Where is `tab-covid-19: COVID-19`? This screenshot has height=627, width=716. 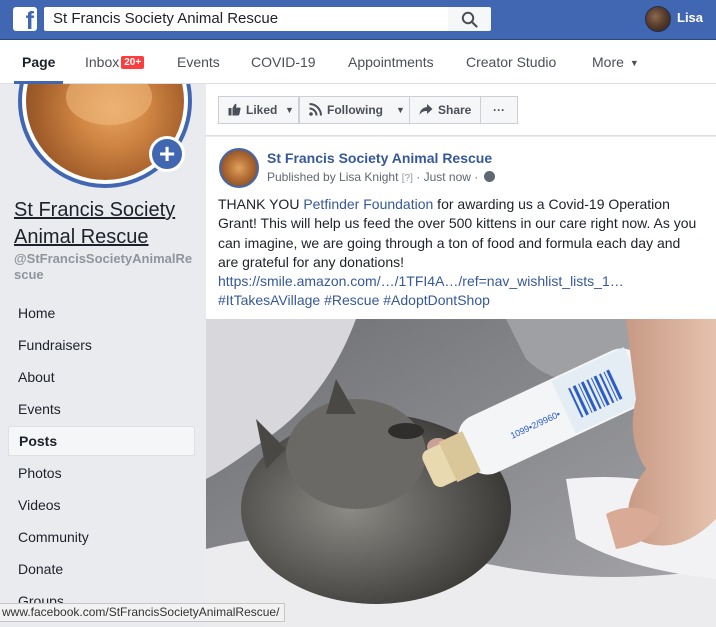
tab-covid-19: COVID-19 is located at coordinates (283, 62).